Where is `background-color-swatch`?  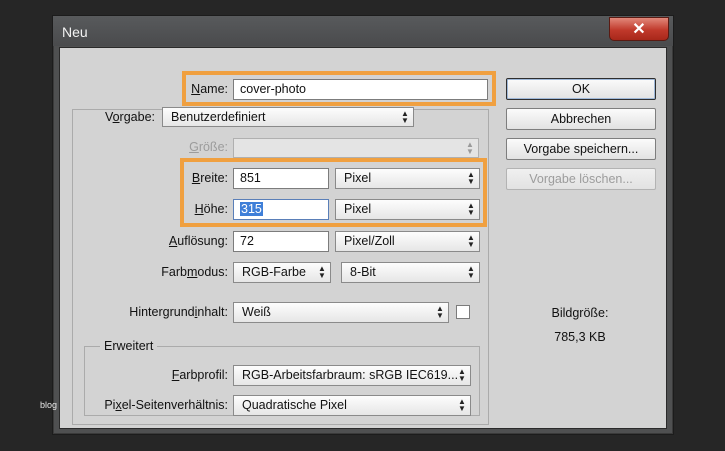
background-color-swatch is located at coordinates (463, 312).